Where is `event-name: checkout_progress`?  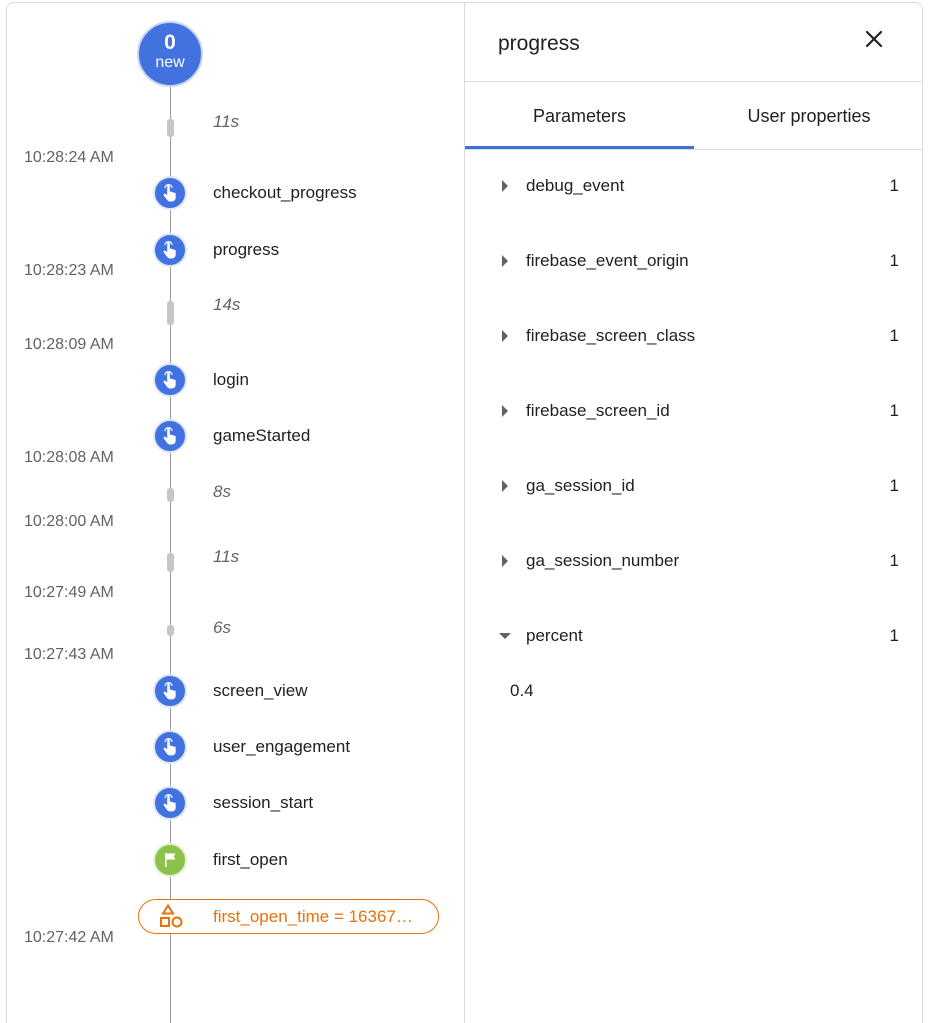
event-name: checkout_progress is located at coordinates (285, 192).